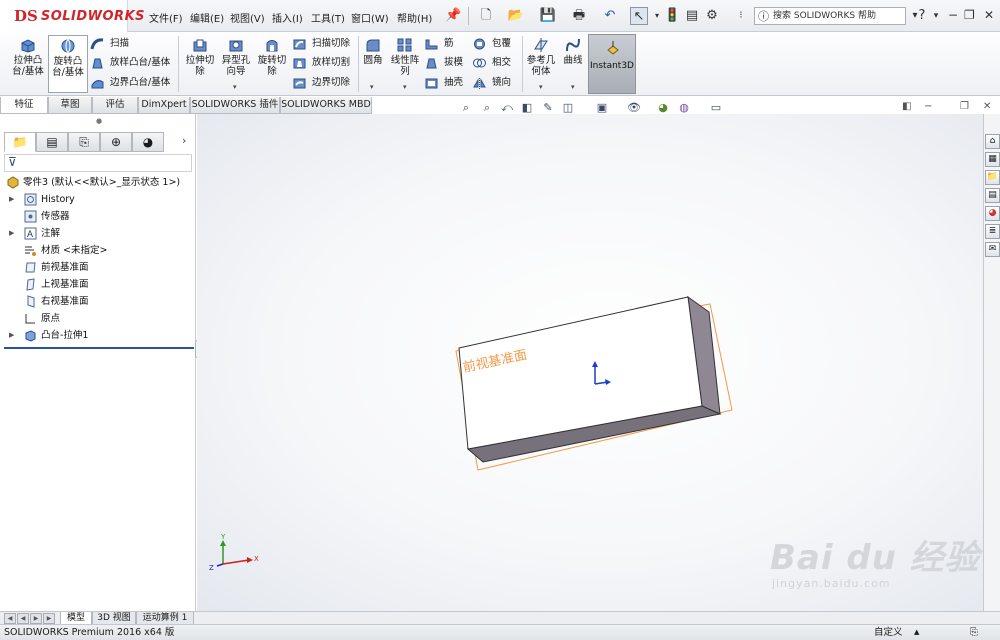 This screenshot has height=640, width=1000. What do you see at coordinates (888, 632) in the screenshot?
I see `customize-button: 自定义` at bounding box center [888, 632].